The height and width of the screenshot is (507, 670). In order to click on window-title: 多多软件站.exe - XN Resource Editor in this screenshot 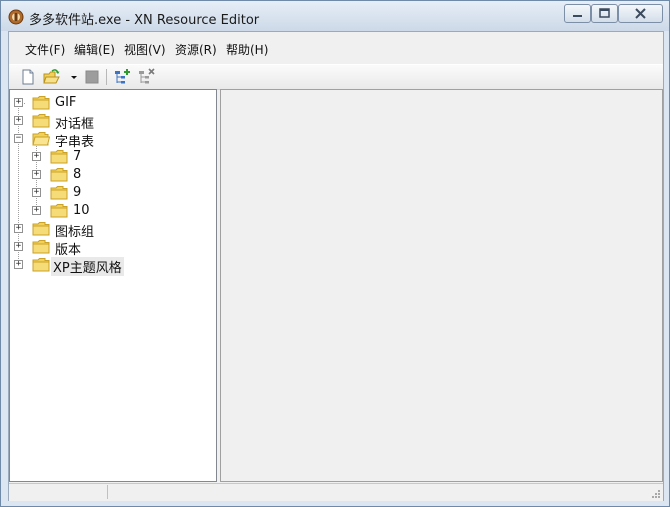, I will do `click(144, 20)`.